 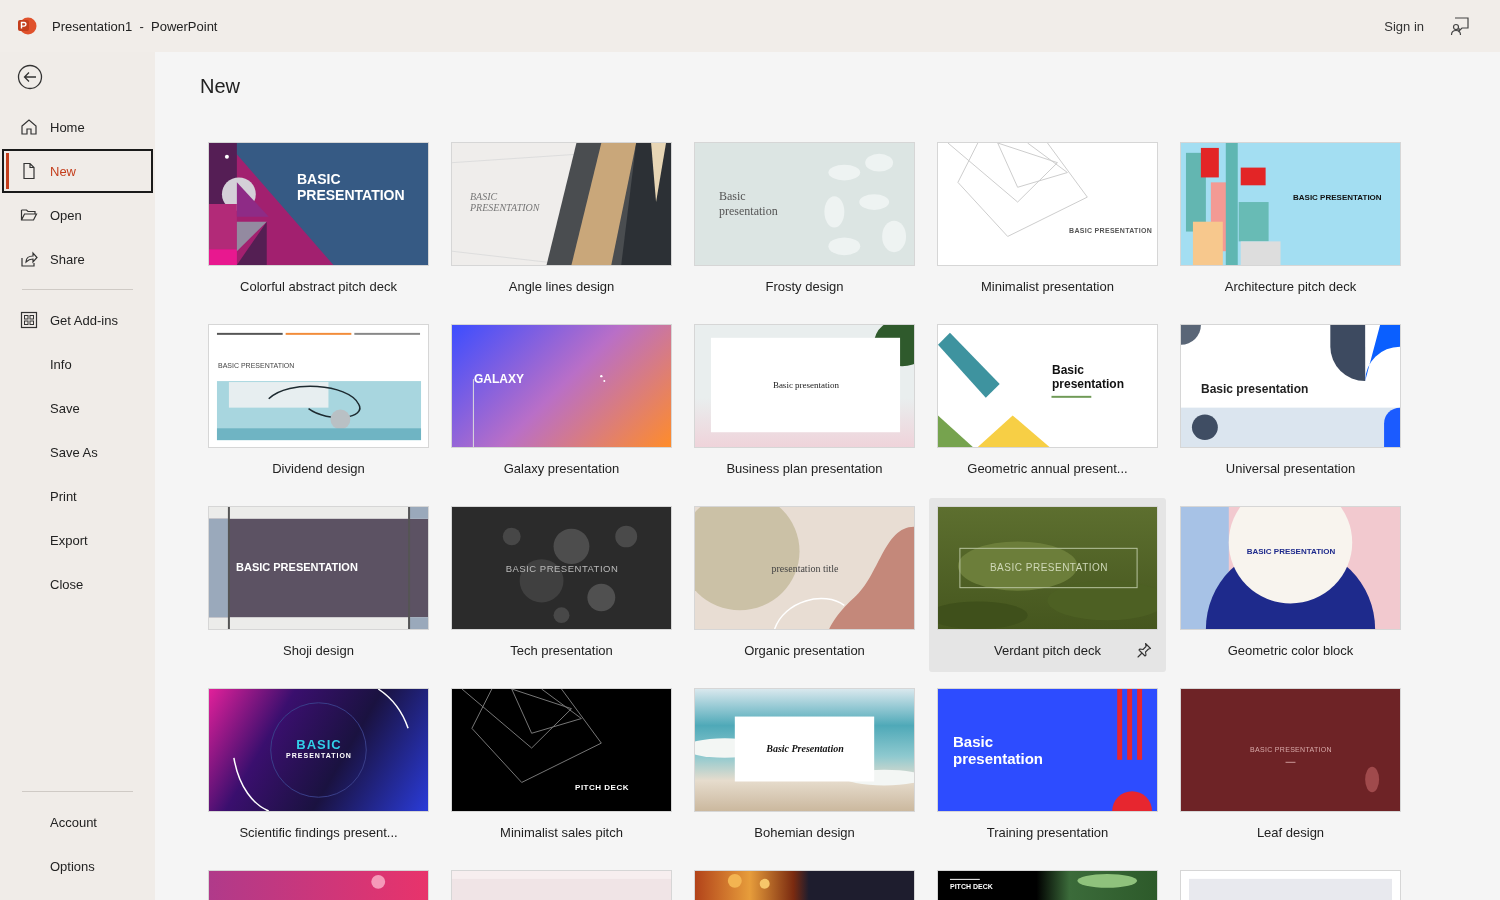 I want to click on window-title: Presentation1 - PowerPoint, so click(x=135, y=26).